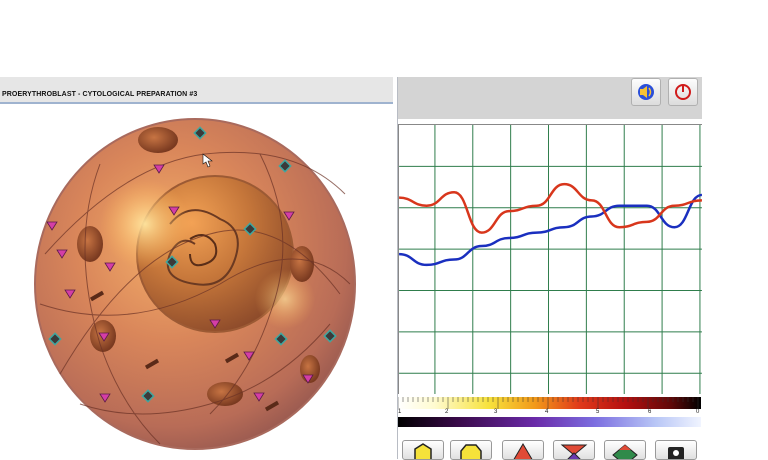  What do you see at coordinates (676, 453) in the screenshot?
I see `black-square-icon` at bounding box center [676, 453].